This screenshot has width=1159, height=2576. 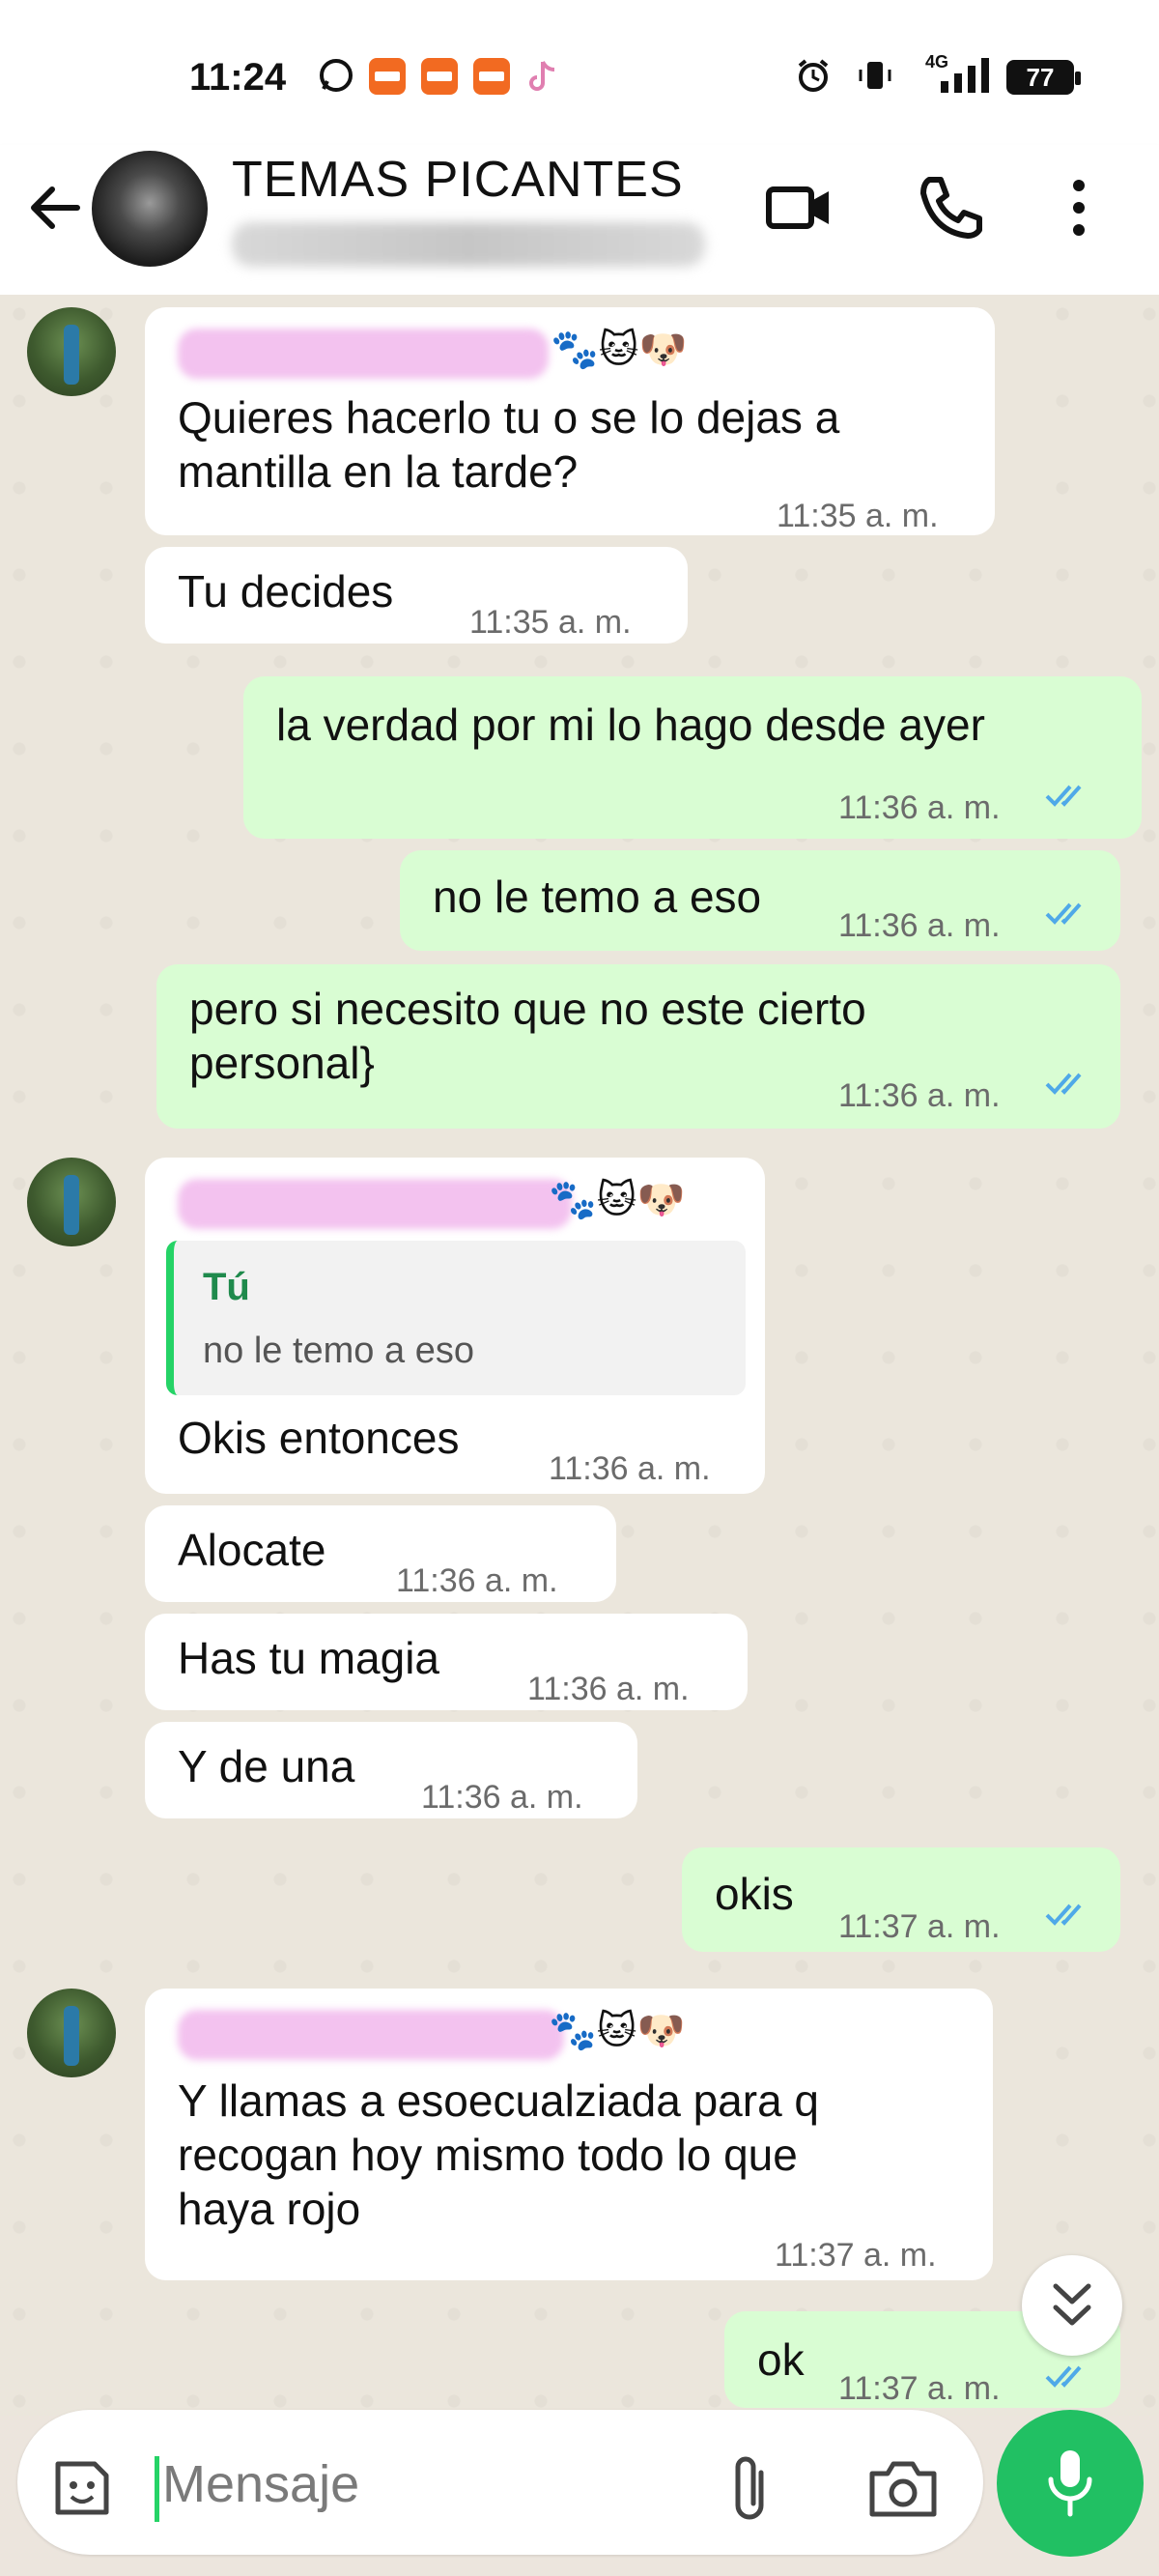 I want to click on chat-title: TEMAS PICANTES, so click(x=458, y=180).